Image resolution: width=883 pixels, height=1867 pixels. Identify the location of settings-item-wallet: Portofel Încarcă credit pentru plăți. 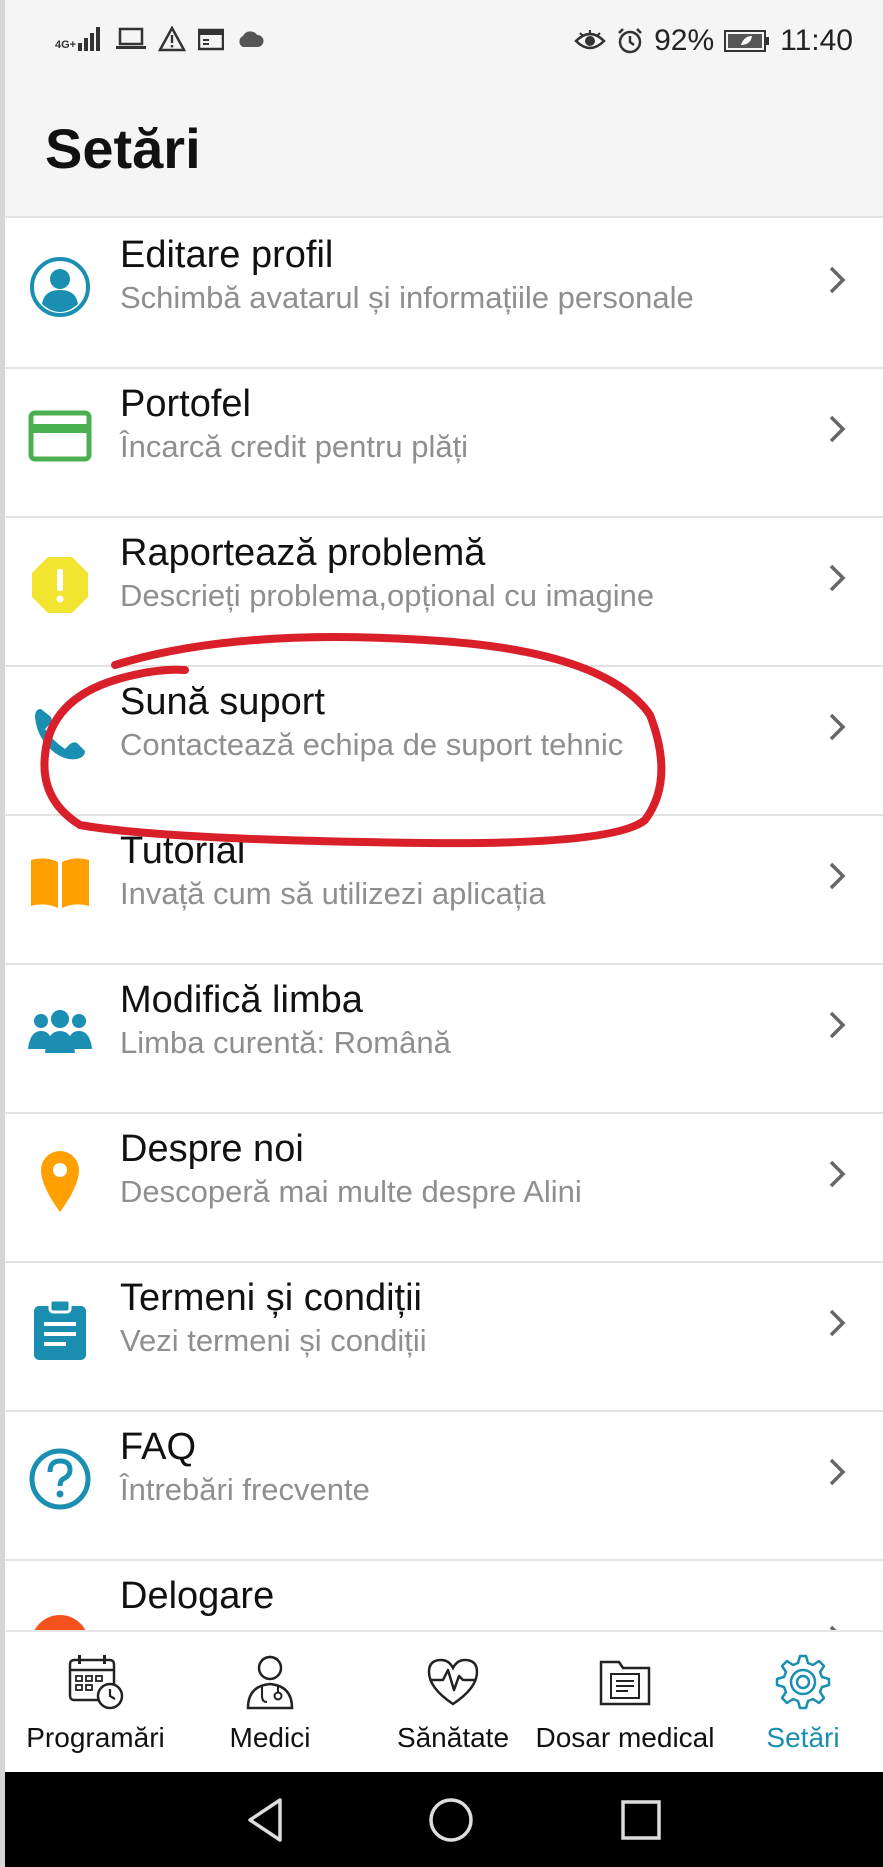
(444, 443).